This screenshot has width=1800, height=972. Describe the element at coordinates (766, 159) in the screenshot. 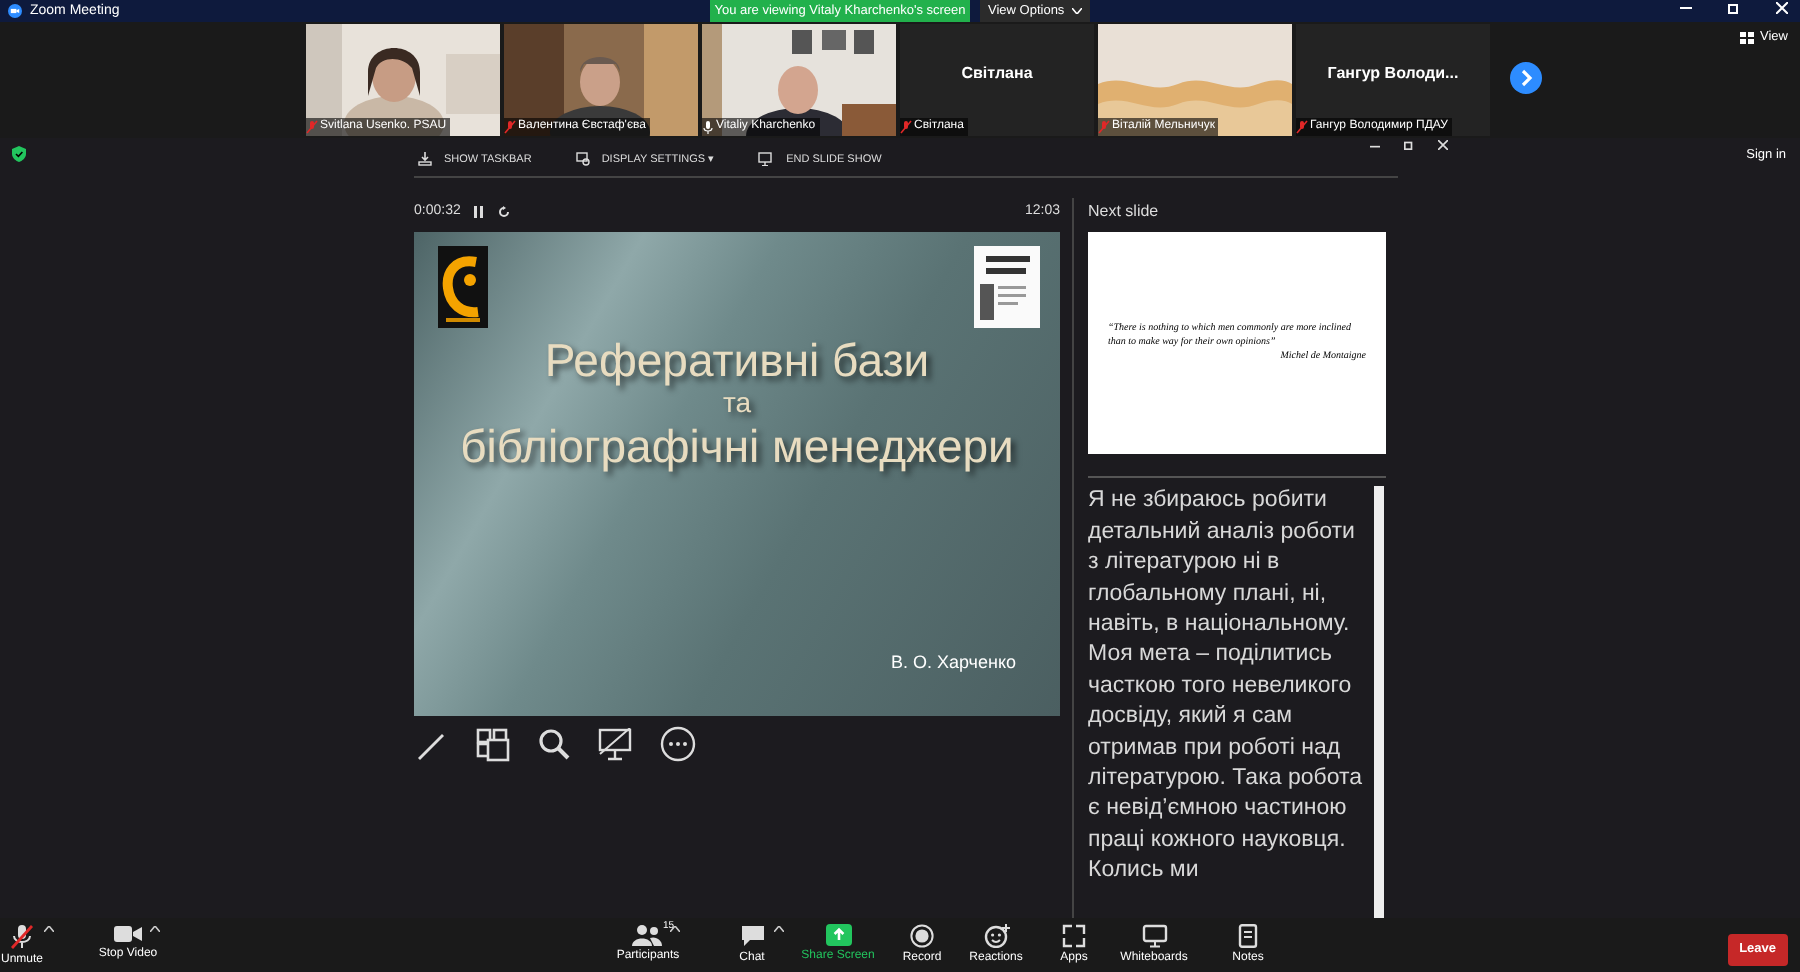

I see `end-slideshow-icon` at that location.